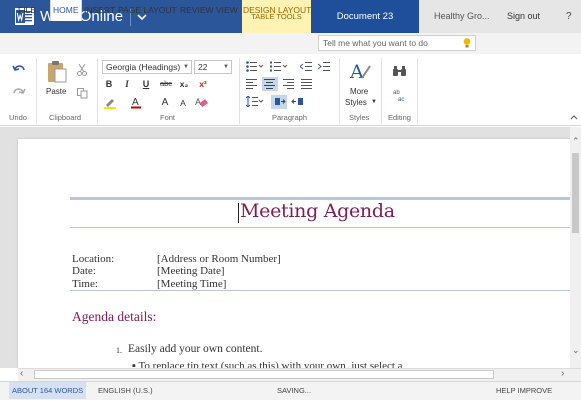  I want to click on font-name-select: Georgia (Headings) ▼, so click(147, 67).